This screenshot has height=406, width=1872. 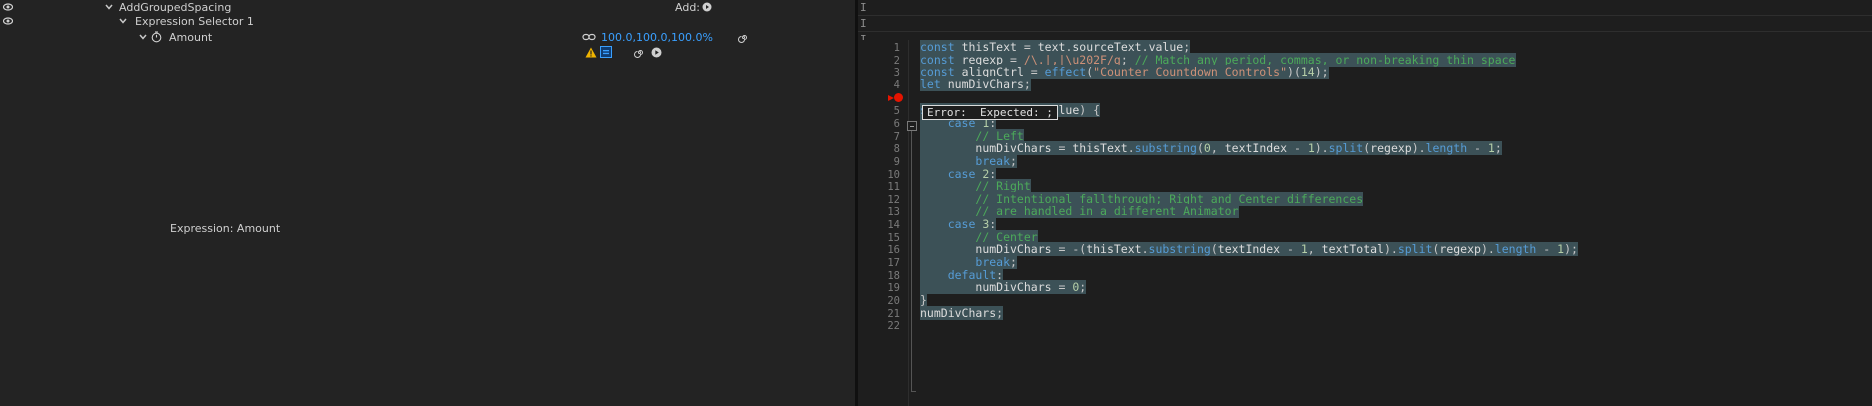 What do you see at coordinates (896, 162) in the screenshot?
I see `line-number: 9` at bounding box center [896, 162].